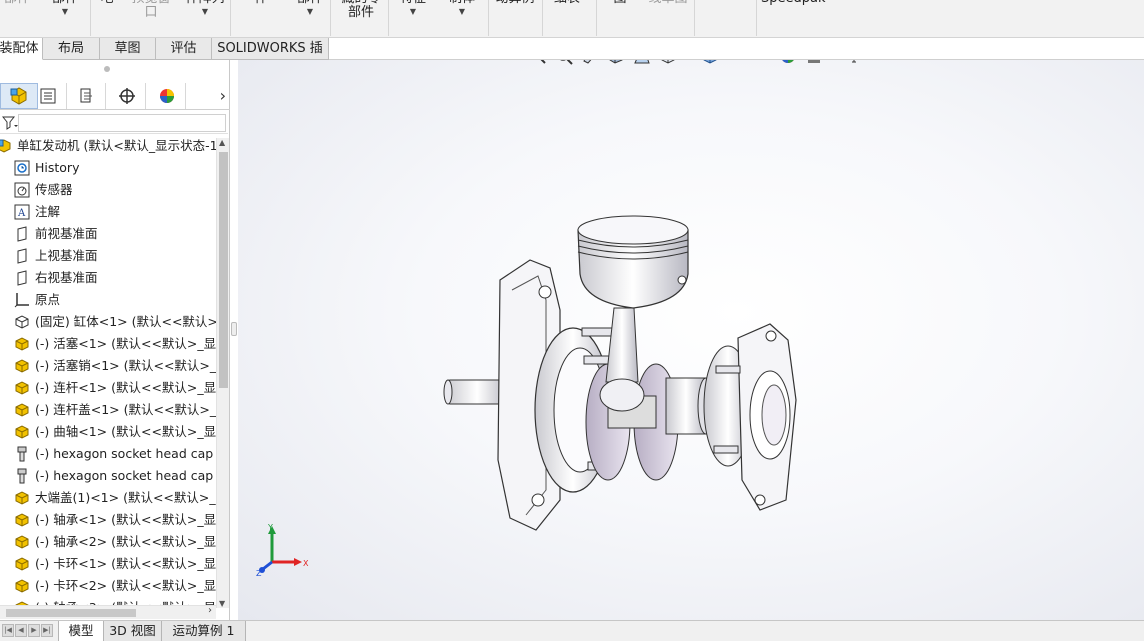 The width and height of the screenshot is (1144, 641). I want to click on ribbon-button-7: 藏的零部件, so click(361, 10).